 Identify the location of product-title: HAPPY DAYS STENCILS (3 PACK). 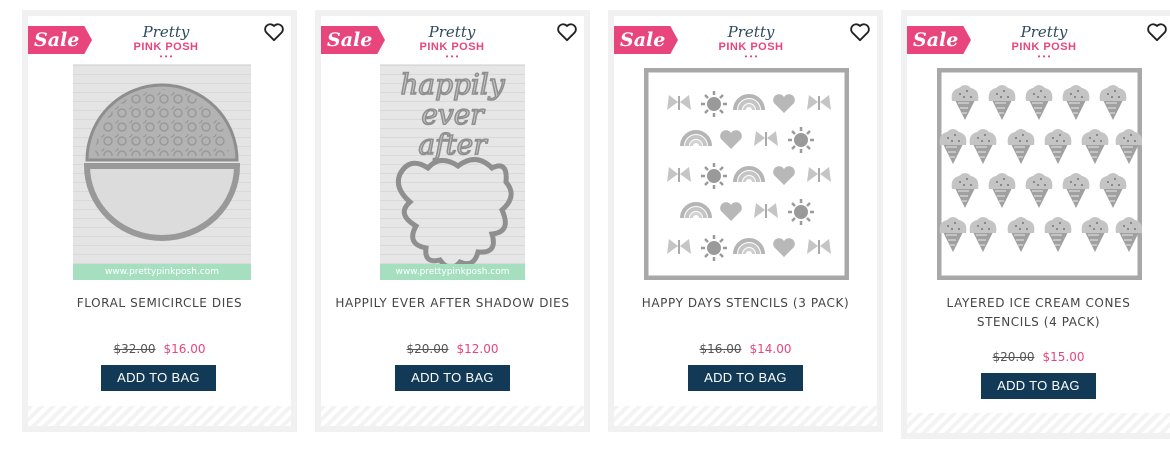
(745, 303).